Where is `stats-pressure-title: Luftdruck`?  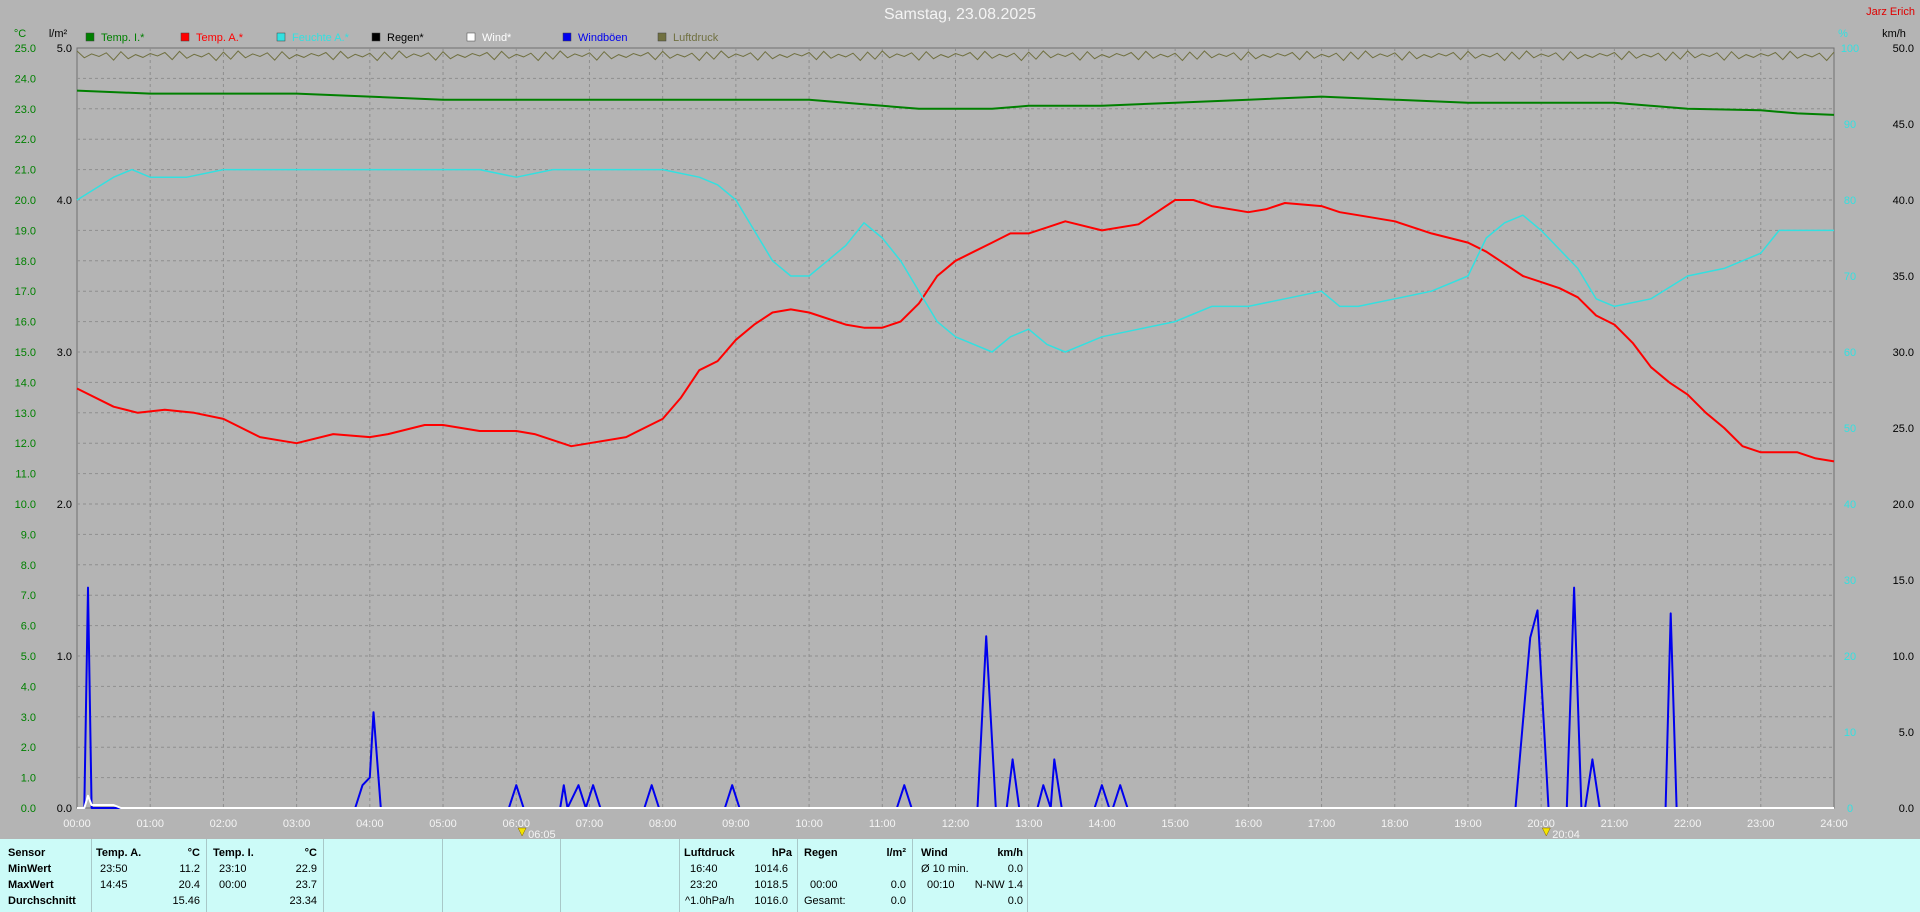
stats-pressure-title: Luftdruck is located at coordinates (709, 853).